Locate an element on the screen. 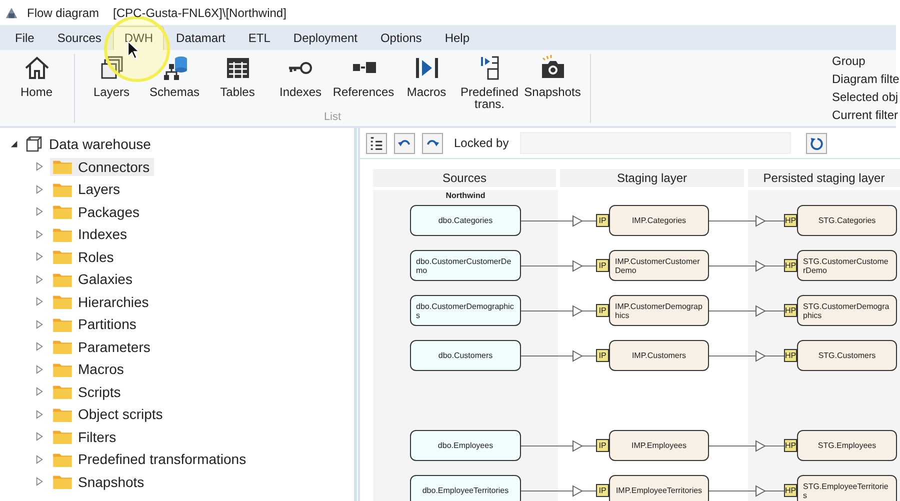 The image size is (900, 501). menu-tab: Datamart is located at coordinates (200, 38).